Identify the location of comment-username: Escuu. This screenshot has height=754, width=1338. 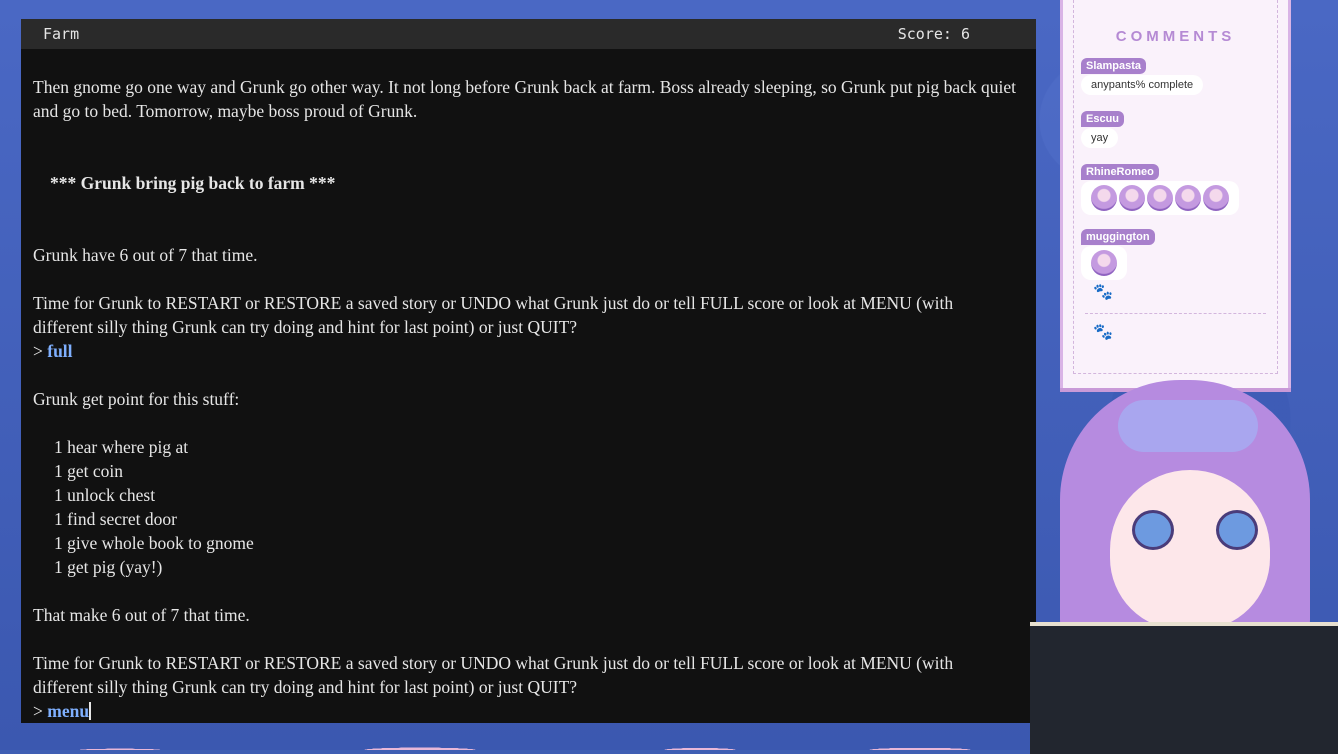
(1103, 119).